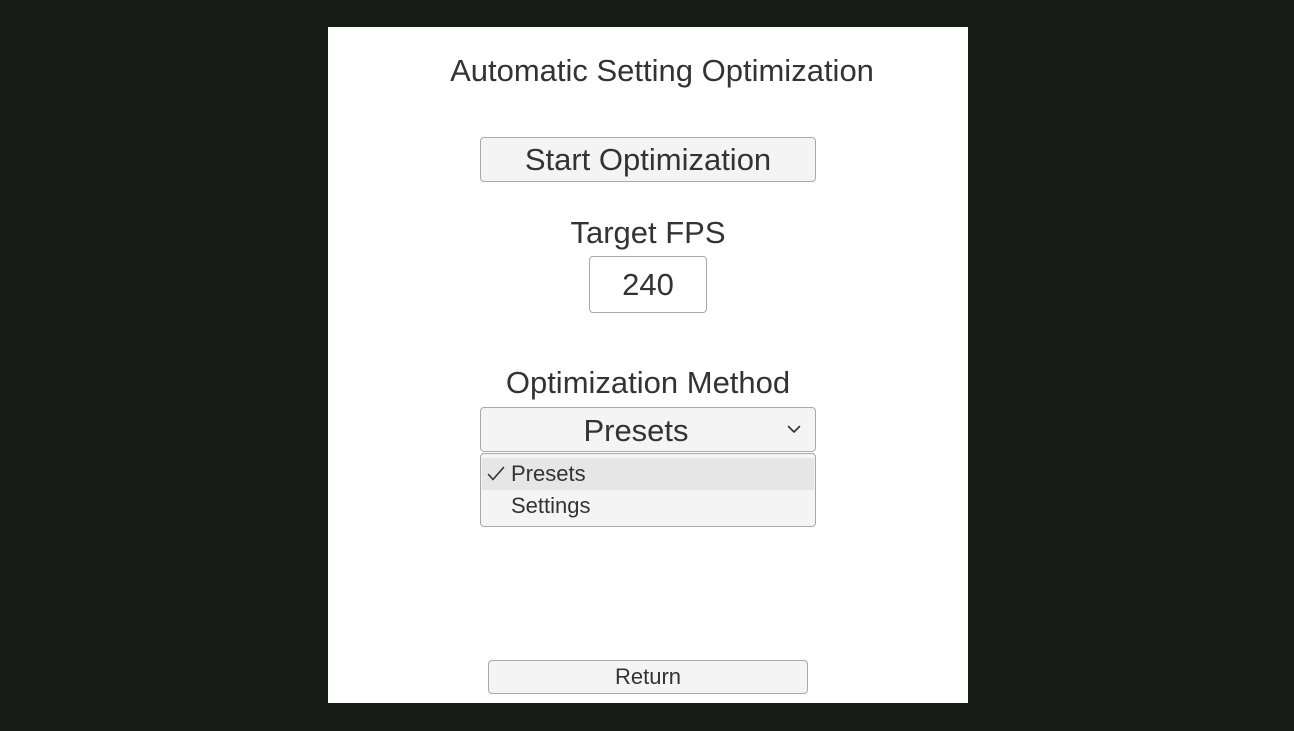 This screenshot has height=731, width=1294. What do you see at coordinates (648, 382) in the screenshot?
I see `optimization-method-label: Optimization Method` at bounding box center [648, 382].